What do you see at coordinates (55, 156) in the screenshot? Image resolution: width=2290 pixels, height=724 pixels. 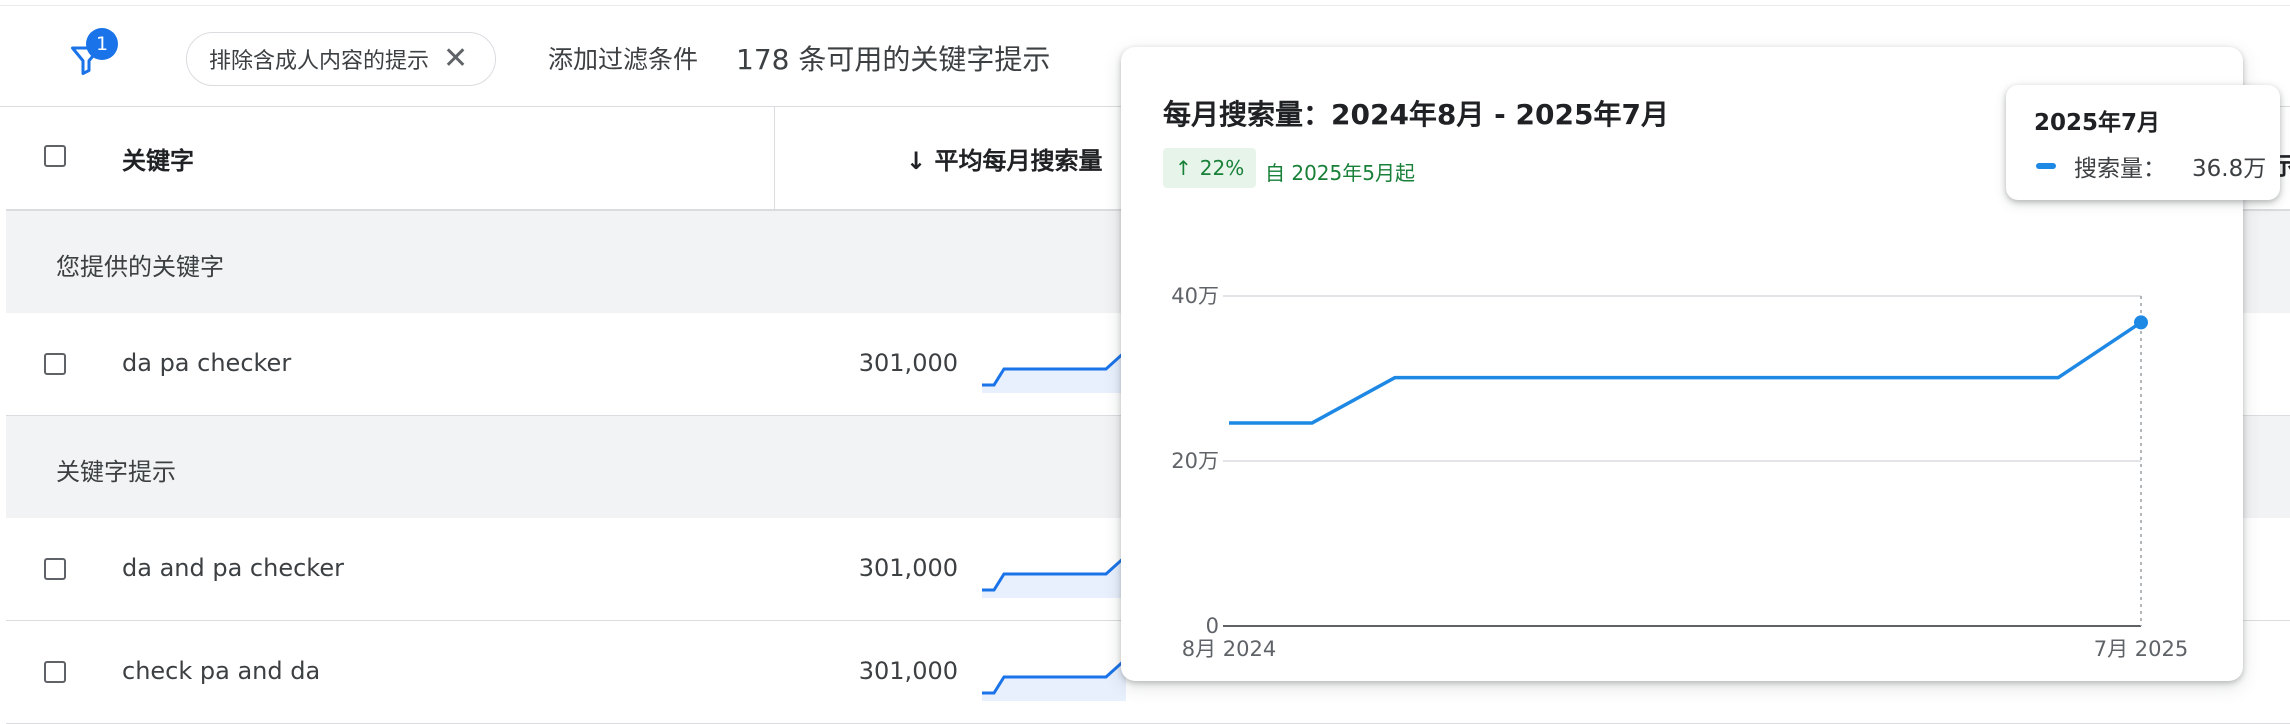 I see `select-all-checkbox` at bounding box center [55, 156].